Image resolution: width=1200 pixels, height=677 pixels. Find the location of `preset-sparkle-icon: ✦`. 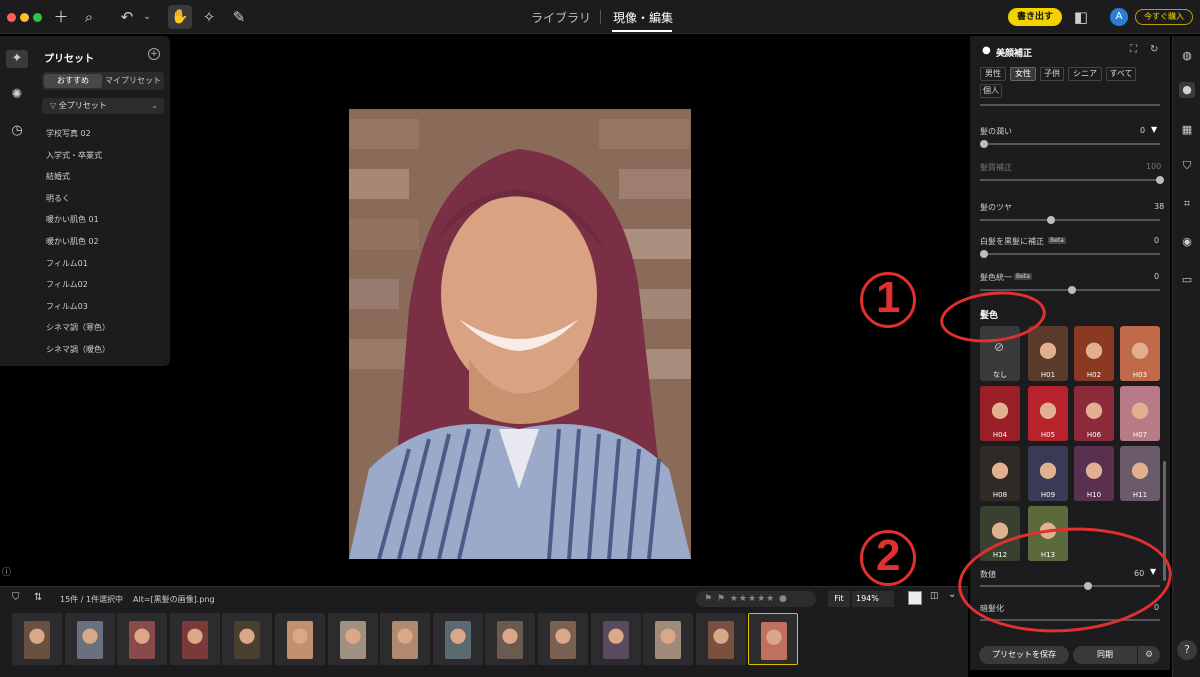

preset-sparkle-icon: ✦ is located at coordinates (17, 59).